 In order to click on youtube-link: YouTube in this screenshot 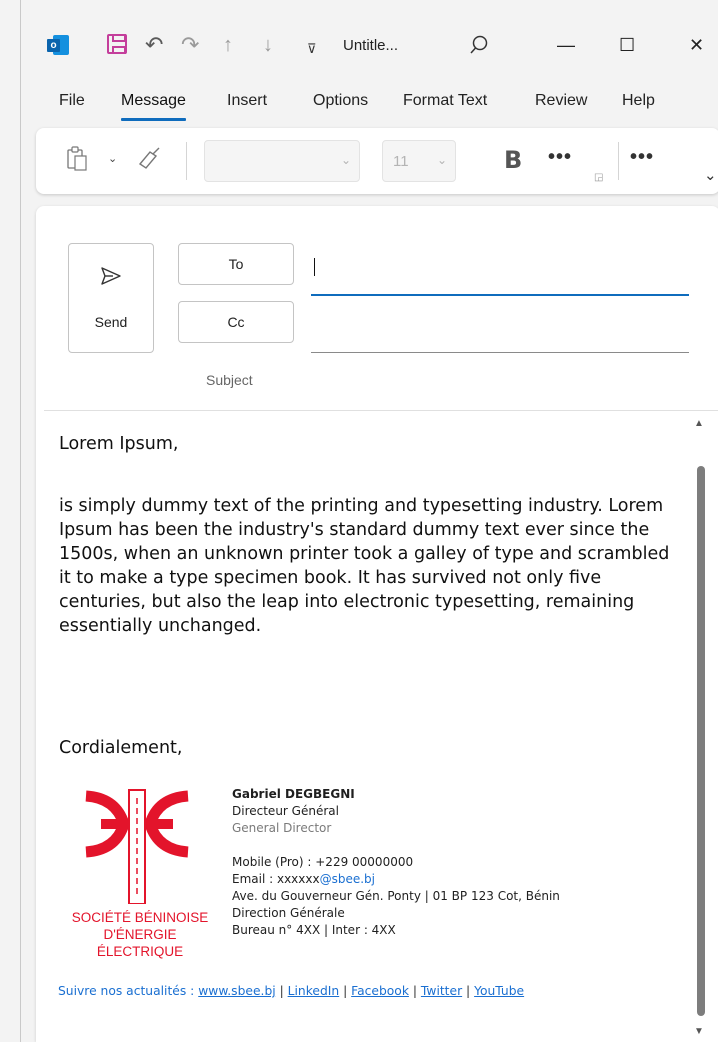, I will do `click(499, 991)`.